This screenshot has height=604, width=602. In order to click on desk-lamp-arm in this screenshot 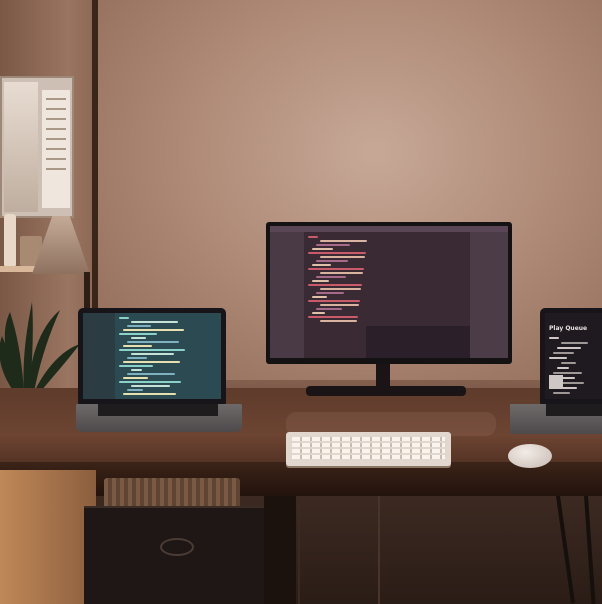, I will do `click(87, 292)`.